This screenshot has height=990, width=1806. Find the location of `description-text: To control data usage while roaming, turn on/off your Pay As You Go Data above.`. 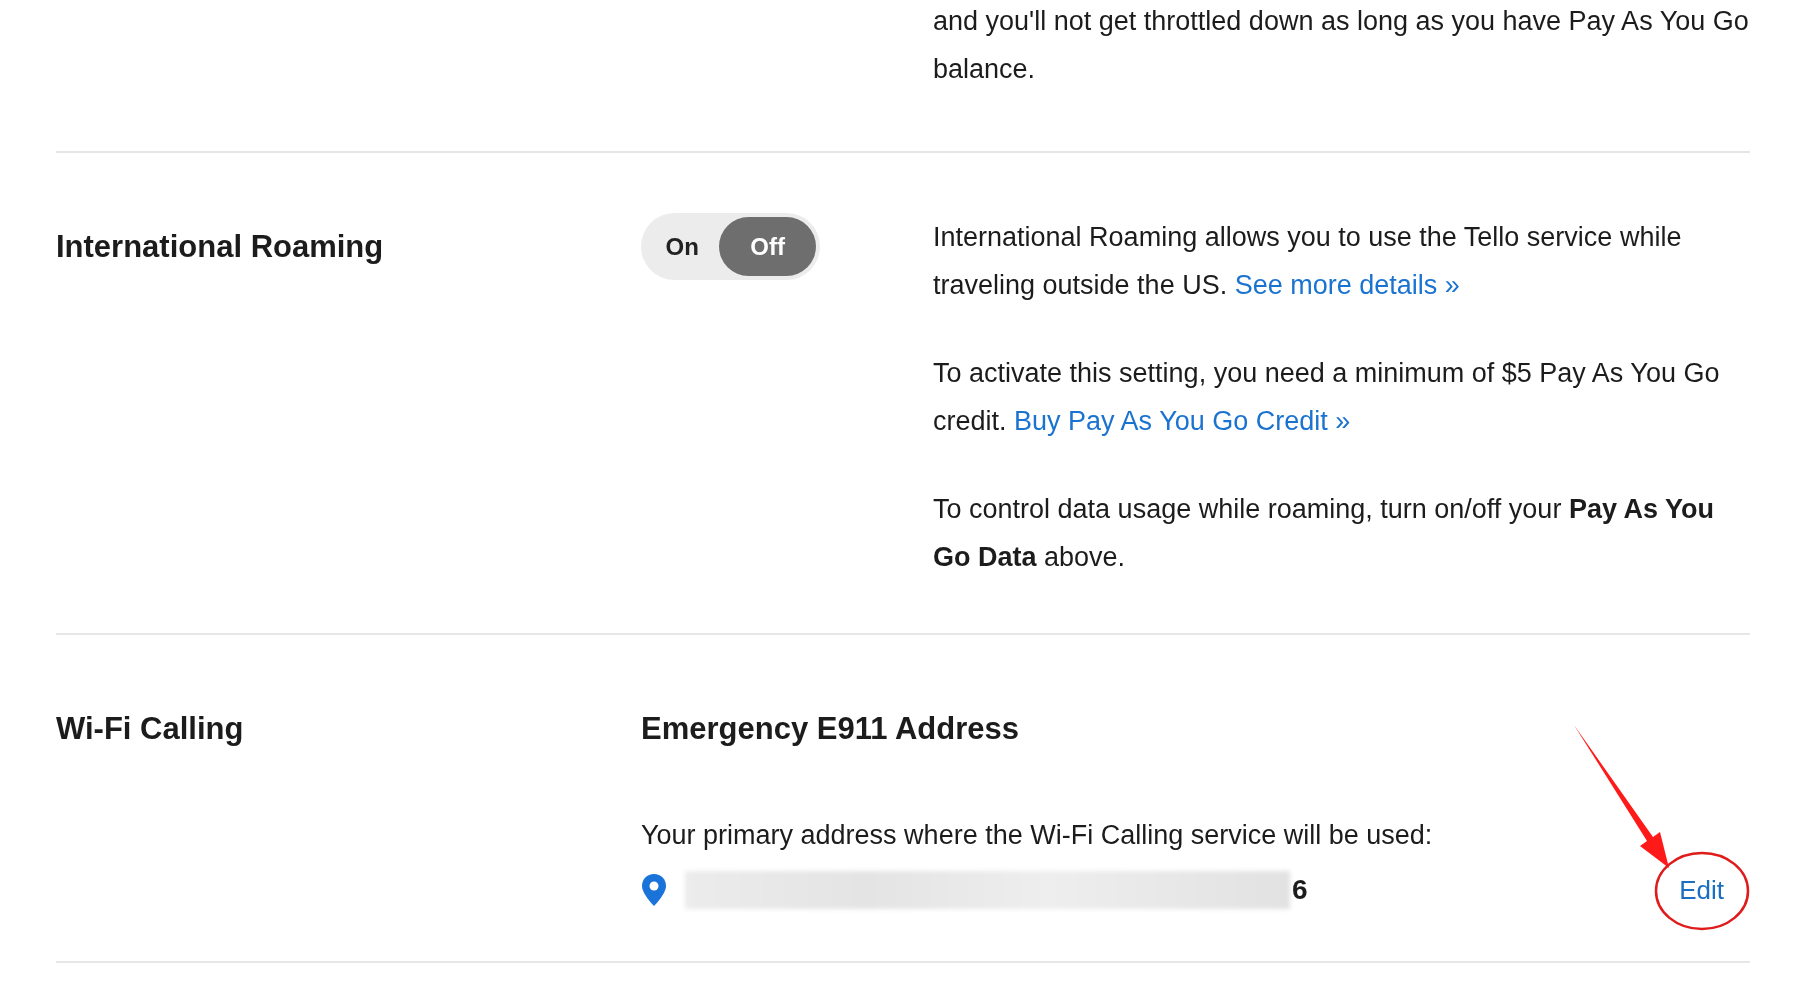

description-text: To control data usage while roaming, turn on/off your Pay As You Go Data above. is located at coordinates (1324, 533).